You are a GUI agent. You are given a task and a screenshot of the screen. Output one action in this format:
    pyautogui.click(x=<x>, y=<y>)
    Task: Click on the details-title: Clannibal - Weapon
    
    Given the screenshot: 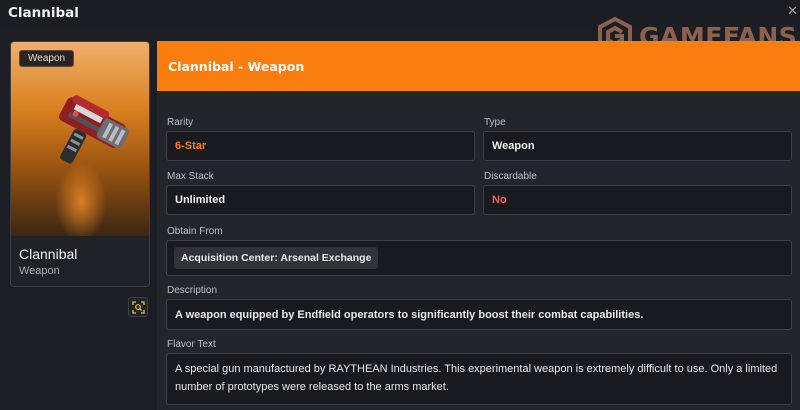 What is the action you would take?
    pyautogui.click(x=478, y=66)
    